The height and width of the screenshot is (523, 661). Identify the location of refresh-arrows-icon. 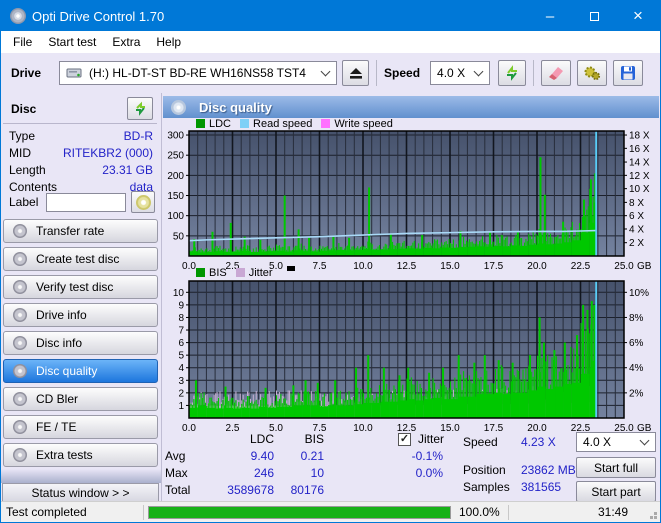
(512, 73).